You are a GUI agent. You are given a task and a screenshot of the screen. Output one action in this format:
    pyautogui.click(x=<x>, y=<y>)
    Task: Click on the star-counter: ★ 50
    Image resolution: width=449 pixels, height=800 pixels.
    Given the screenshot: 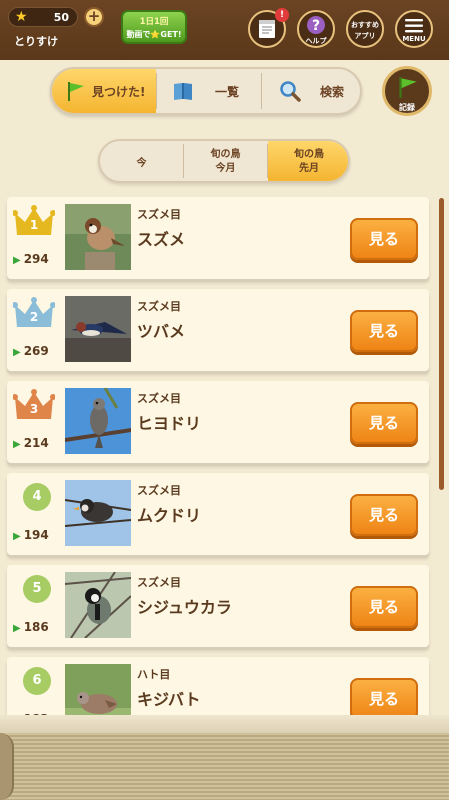 What is the action you would take?
    pyautogui.click(x=43, y=17)
    